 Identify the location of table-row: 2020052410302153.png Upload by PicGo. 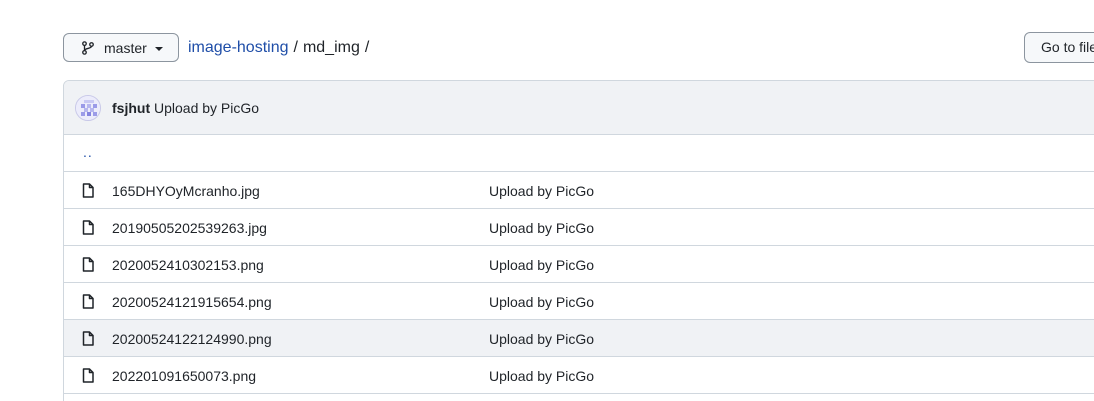
(579, 264).